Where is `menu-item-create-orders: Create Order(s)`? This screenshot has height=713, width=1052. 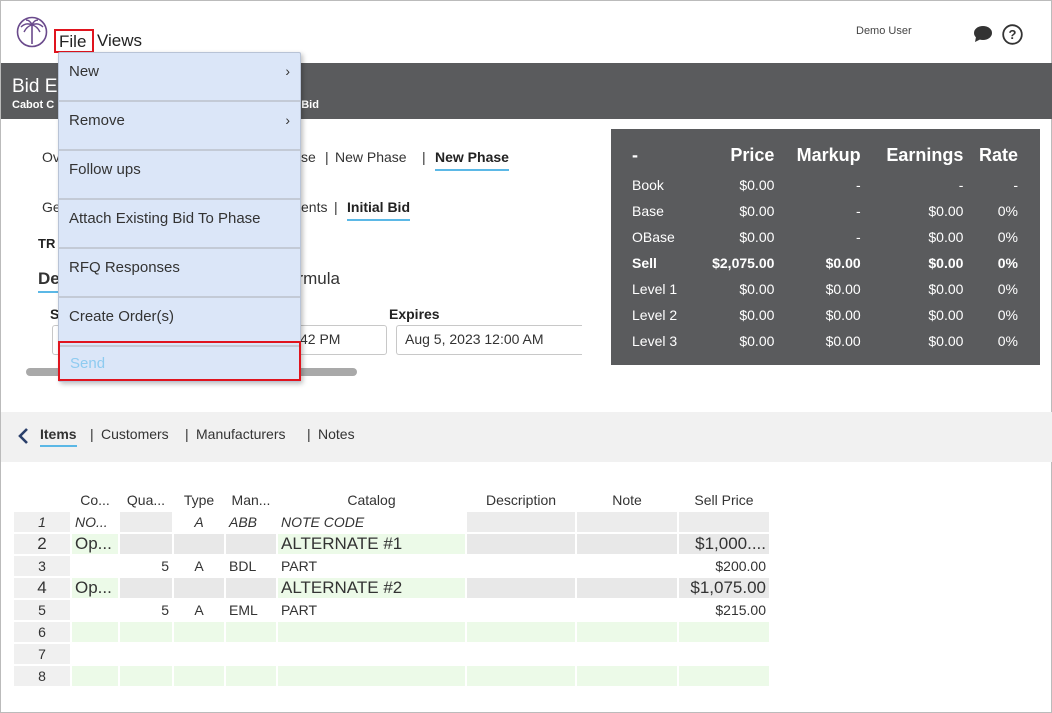 menu-item-create-orders: Create Order(s) is located at coordinates (179, 322).